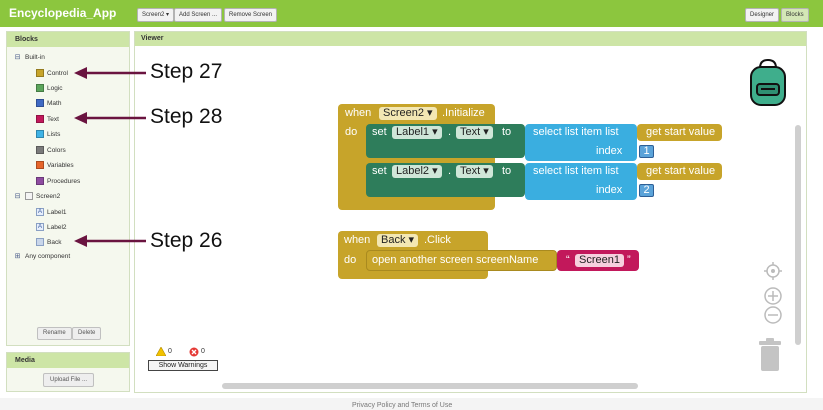 Image resolution: width=823 pixels, height=410 pixels. I want to click on block-drawer-variables: Variables, so click(55, 165).